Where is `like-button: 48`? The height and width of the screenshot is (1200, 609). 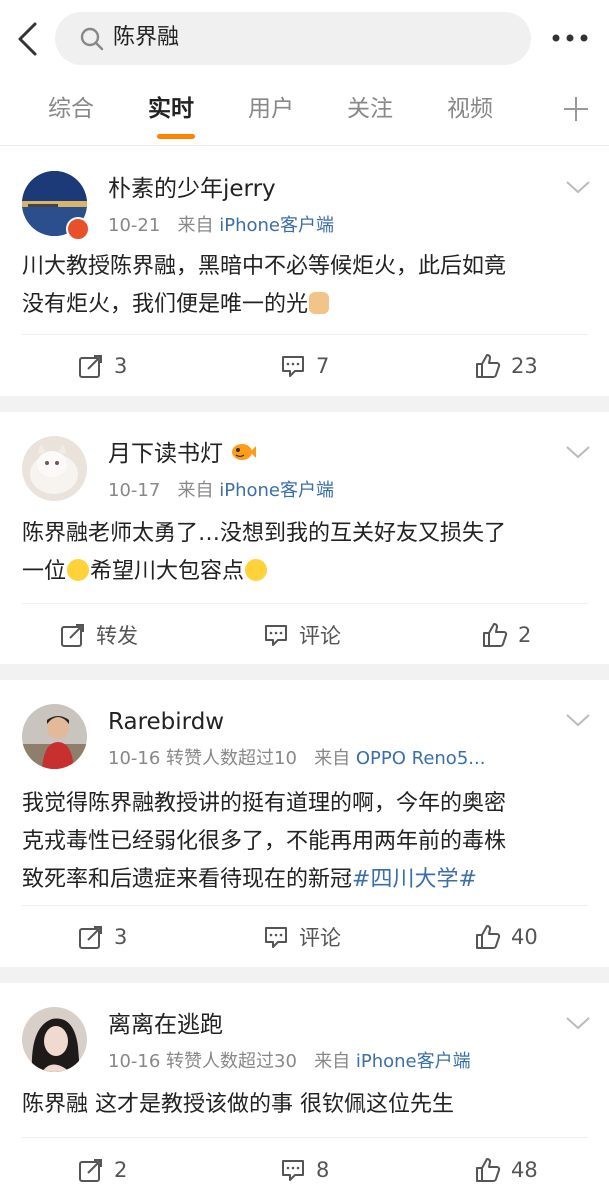
like-button: 48 is located at coordinates (506, 1170).